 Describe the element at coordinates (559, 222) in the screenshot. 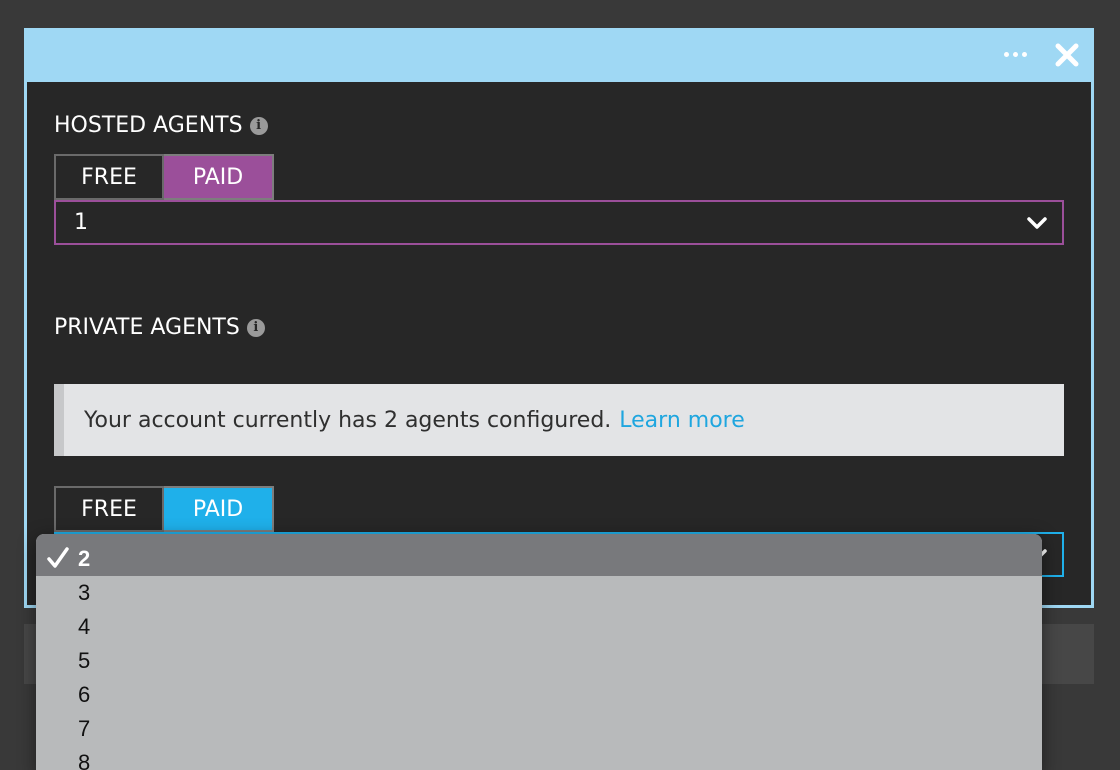

I see `hosted-agents-select: 1` at that location.